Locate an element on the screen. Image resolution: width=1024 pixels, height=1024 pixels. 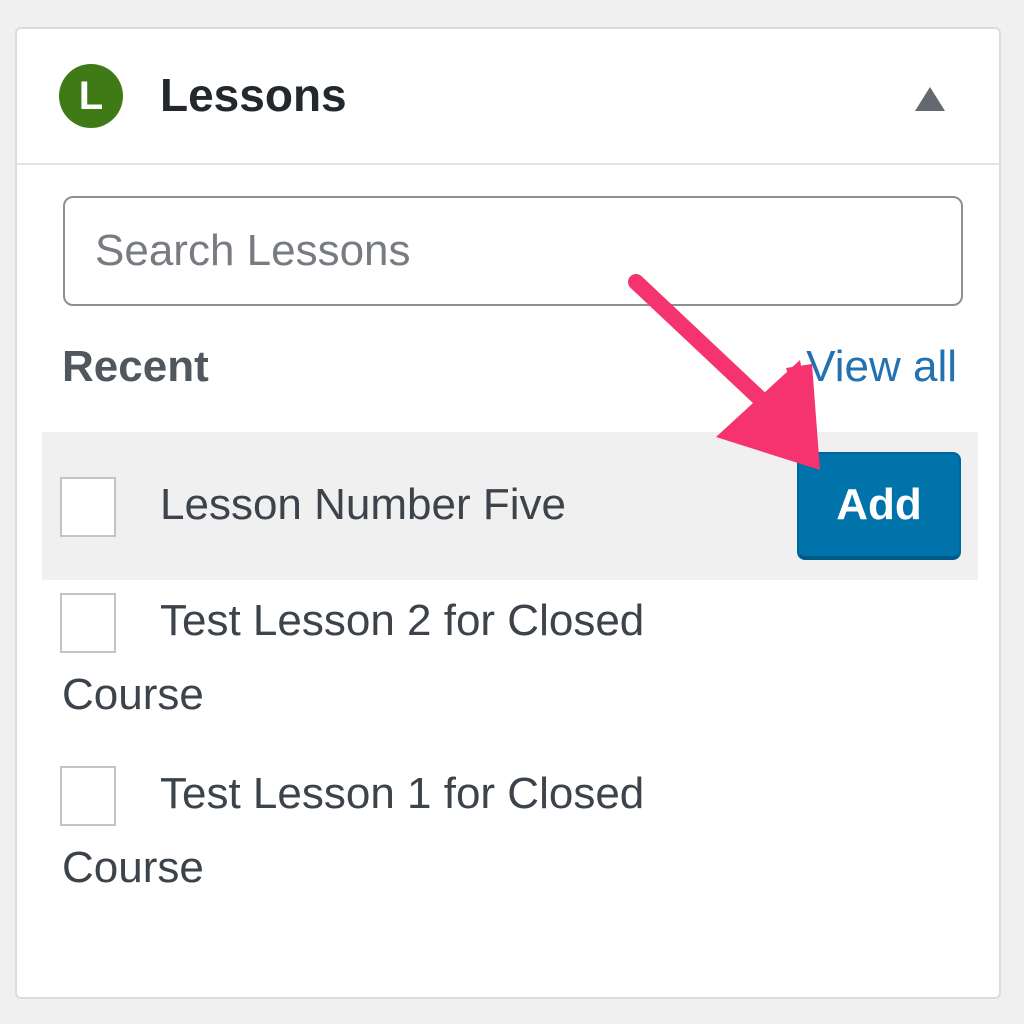
widget-title: Lessons is located at coordinates (253, 95).